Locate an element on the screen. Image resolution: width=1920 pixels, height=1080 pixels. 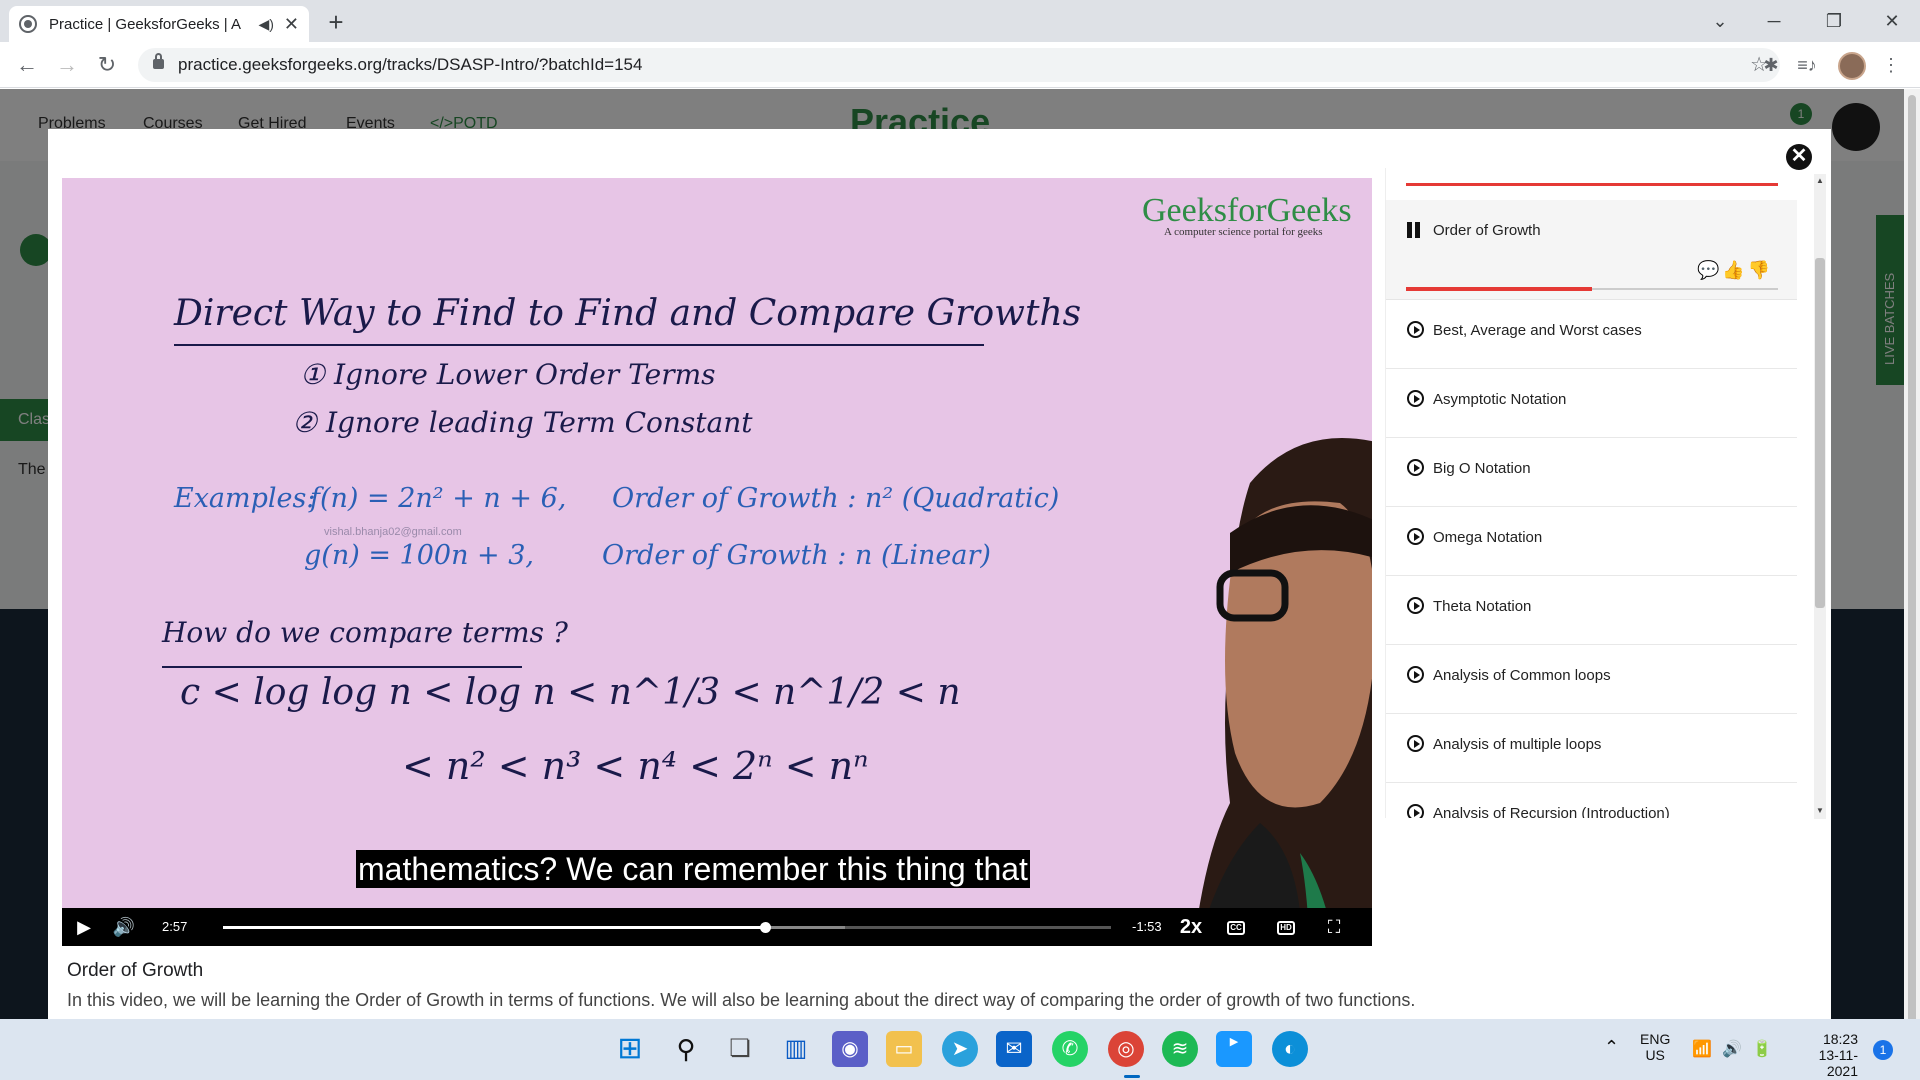
start-windows-icon: ⊞ is located at coordinates (630, 1049).